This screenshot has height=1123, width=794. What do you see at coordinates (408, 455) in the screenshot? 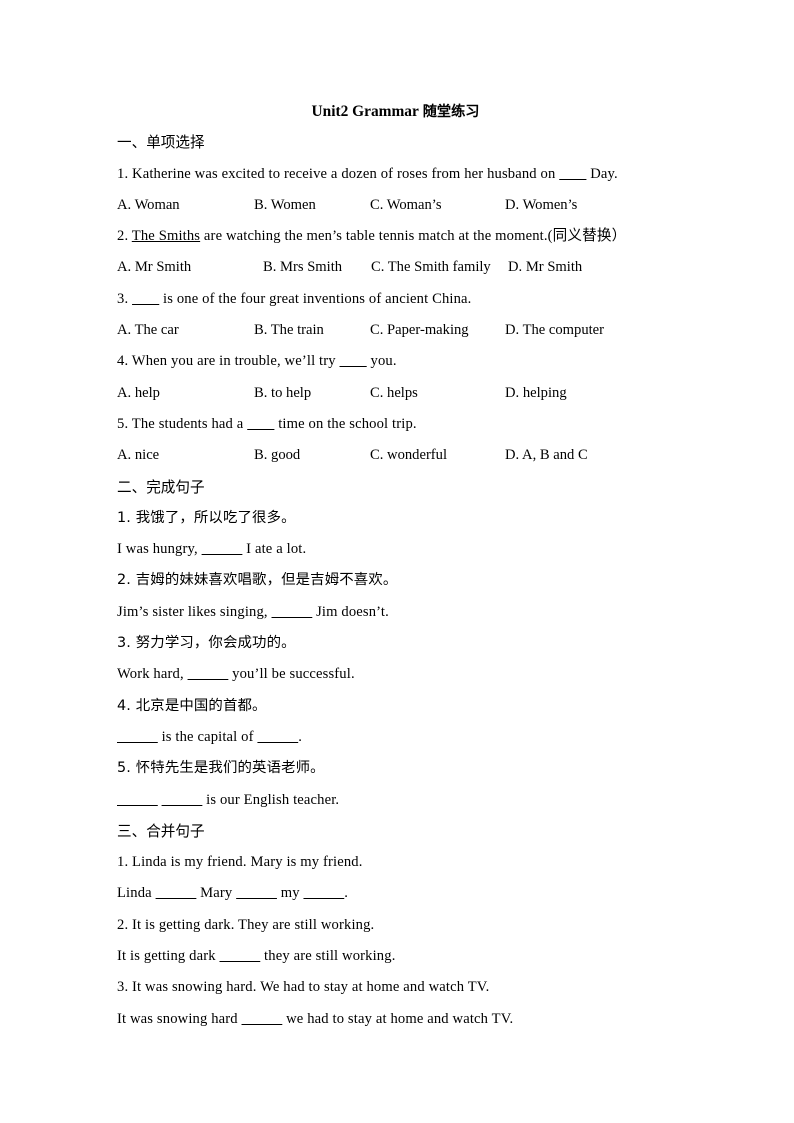
I see `option-c: C. wonderful` at bounding box center [408, 455].